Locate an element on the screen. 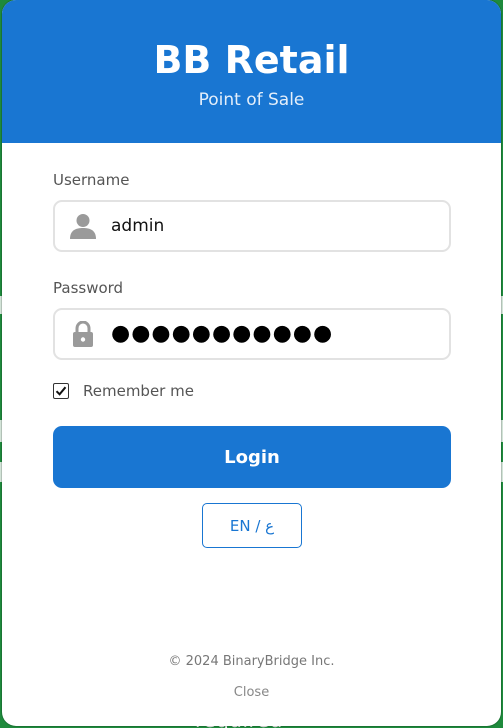  lock-icon is located at coordinates (83, 334).